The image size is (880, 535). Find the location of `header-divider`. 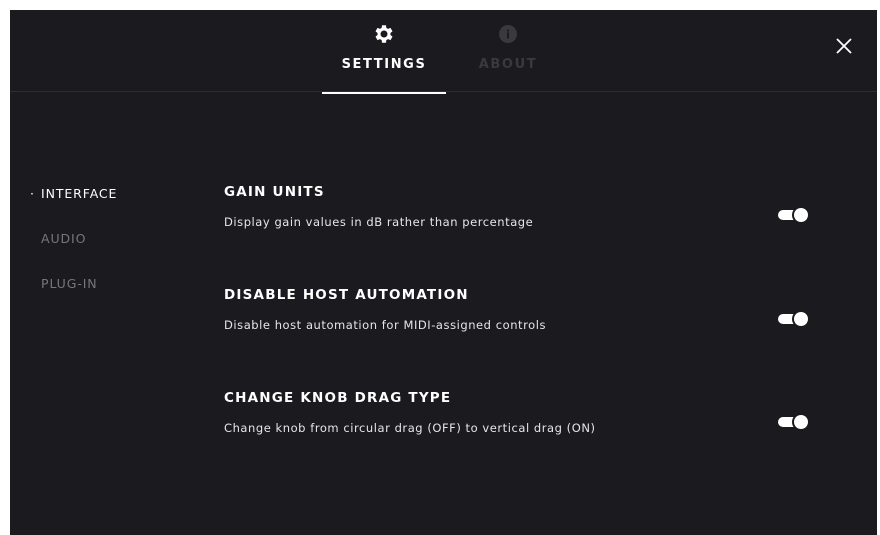

header-divider is located at coordinates (443, 91).